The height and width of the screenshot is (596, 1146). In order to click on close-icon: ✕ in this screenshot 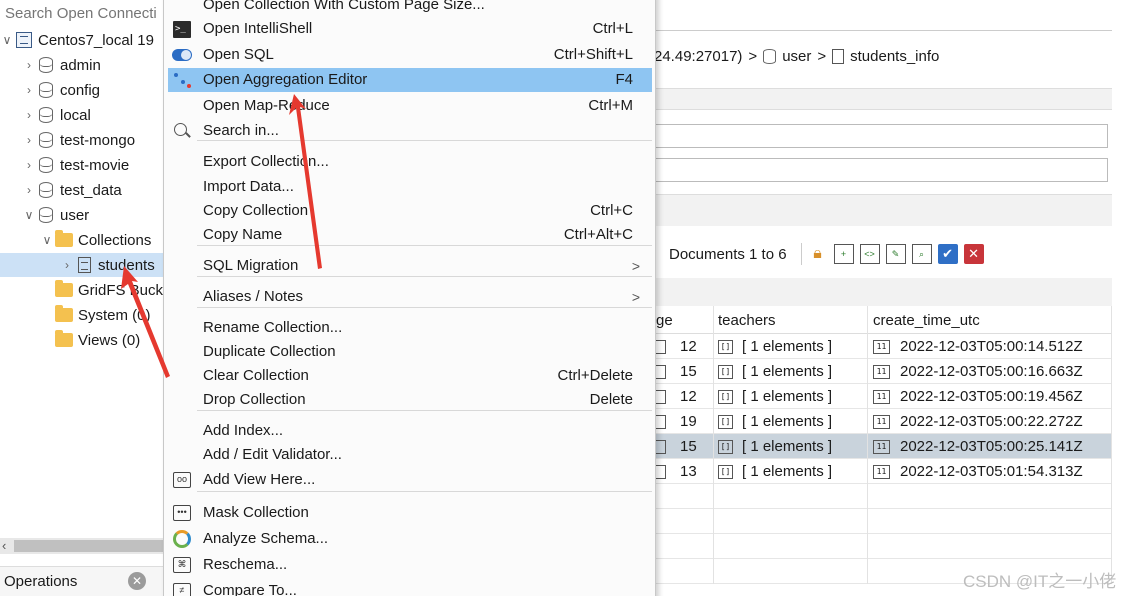, I will do `click(137, 581)`.